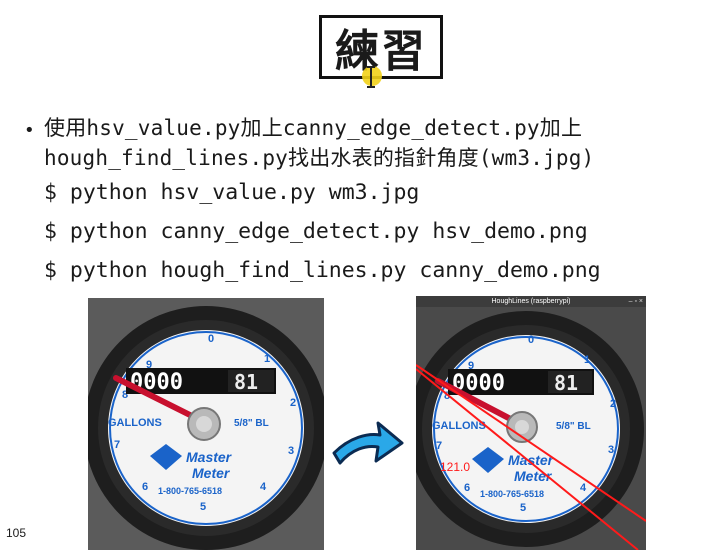  What do you see at coordinates (267, 359) in the screenshot?
I see `dial-number-1: 1` at bounding box center [267, 359].